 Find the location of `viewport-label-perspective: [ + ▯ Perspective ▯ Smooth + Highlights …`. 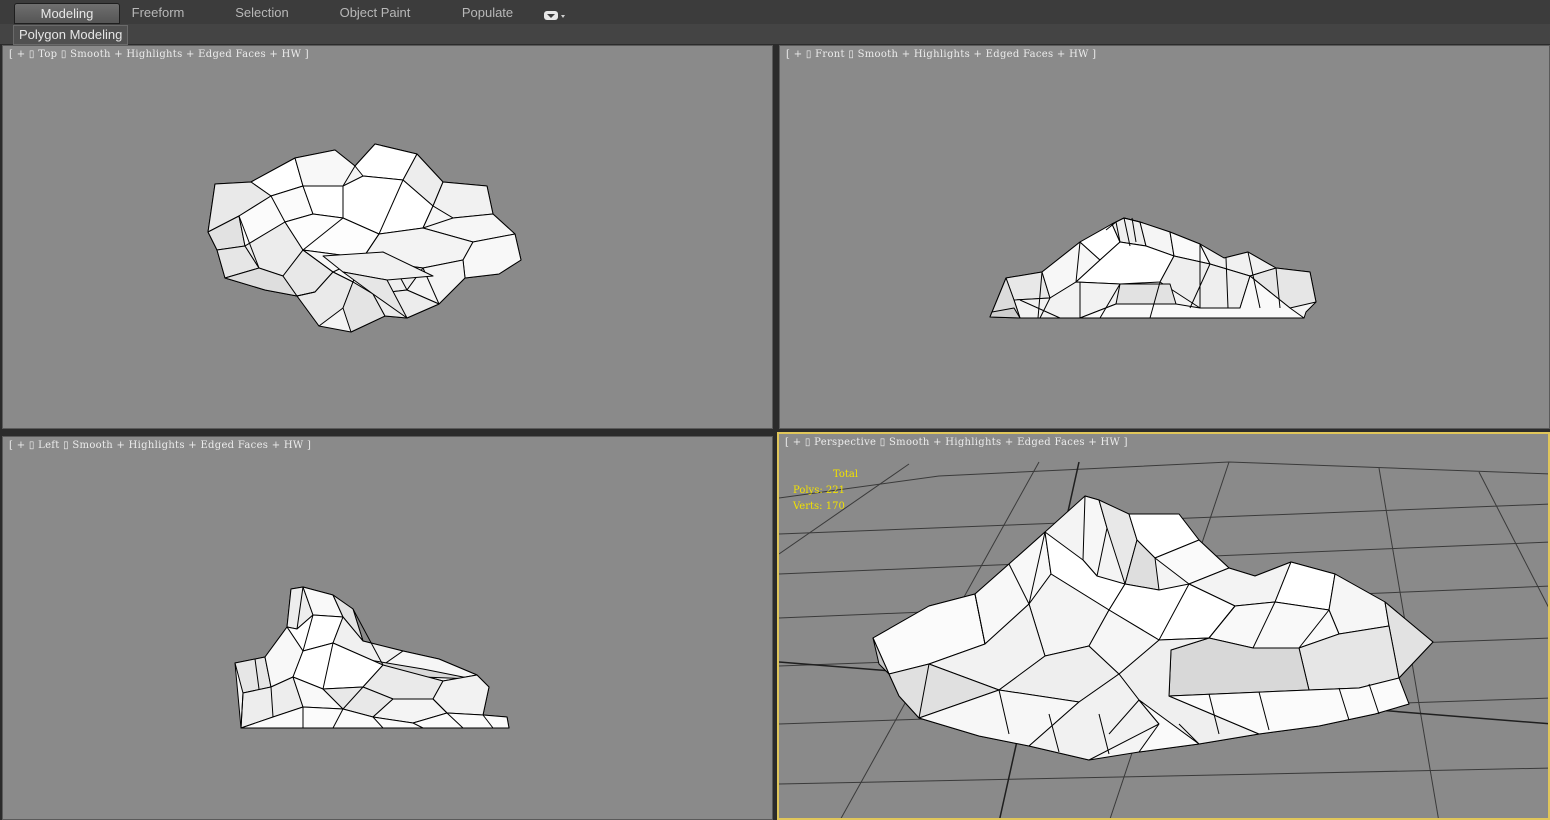

viewport-label-perspective: [ + ▯ Perspective ▯ Smooth + Highlights … is located at coordinates (956, 442).